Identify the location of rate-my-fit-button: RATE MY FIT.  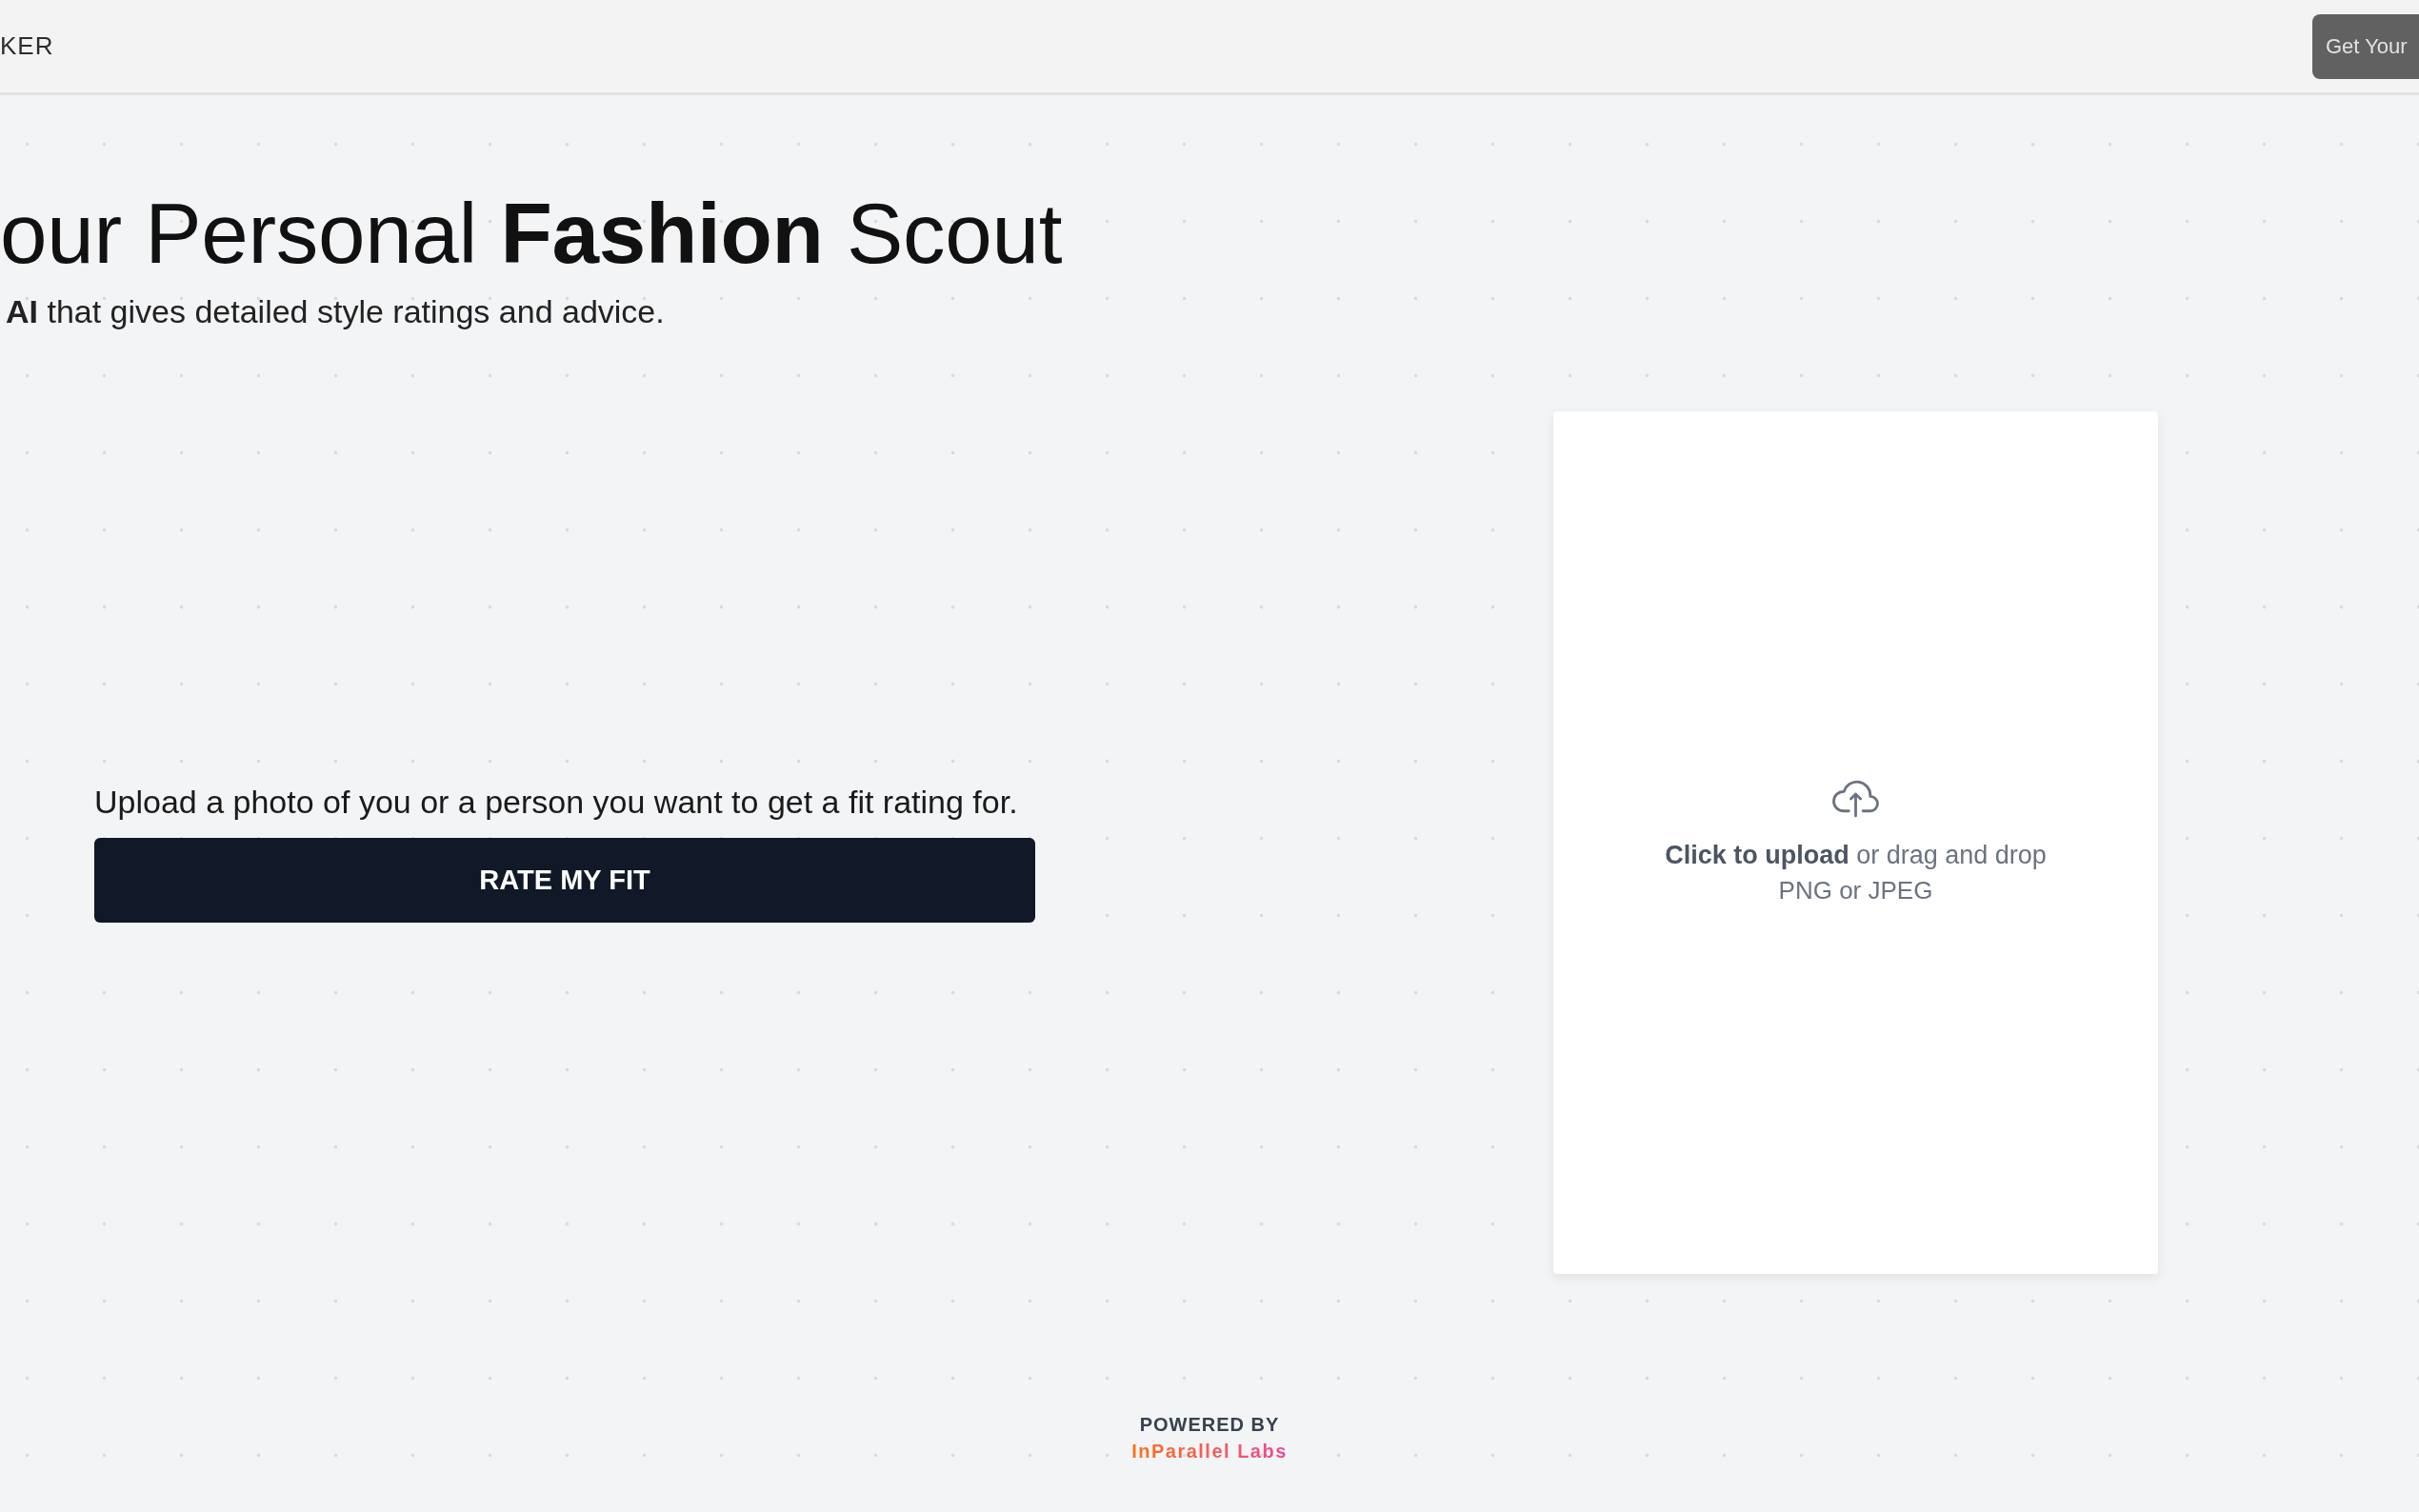
(564, 880).